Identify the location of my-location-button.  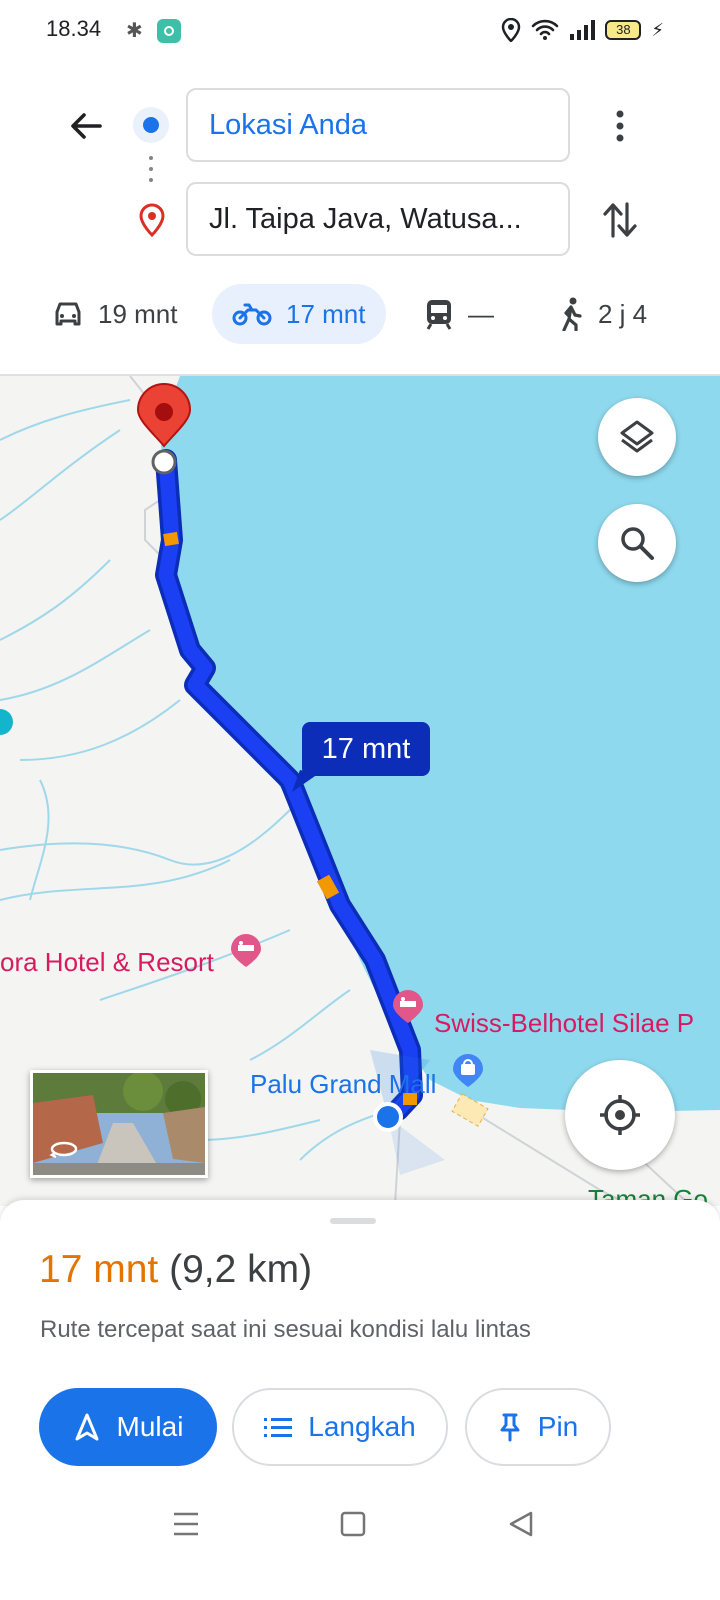
(620, 1115).